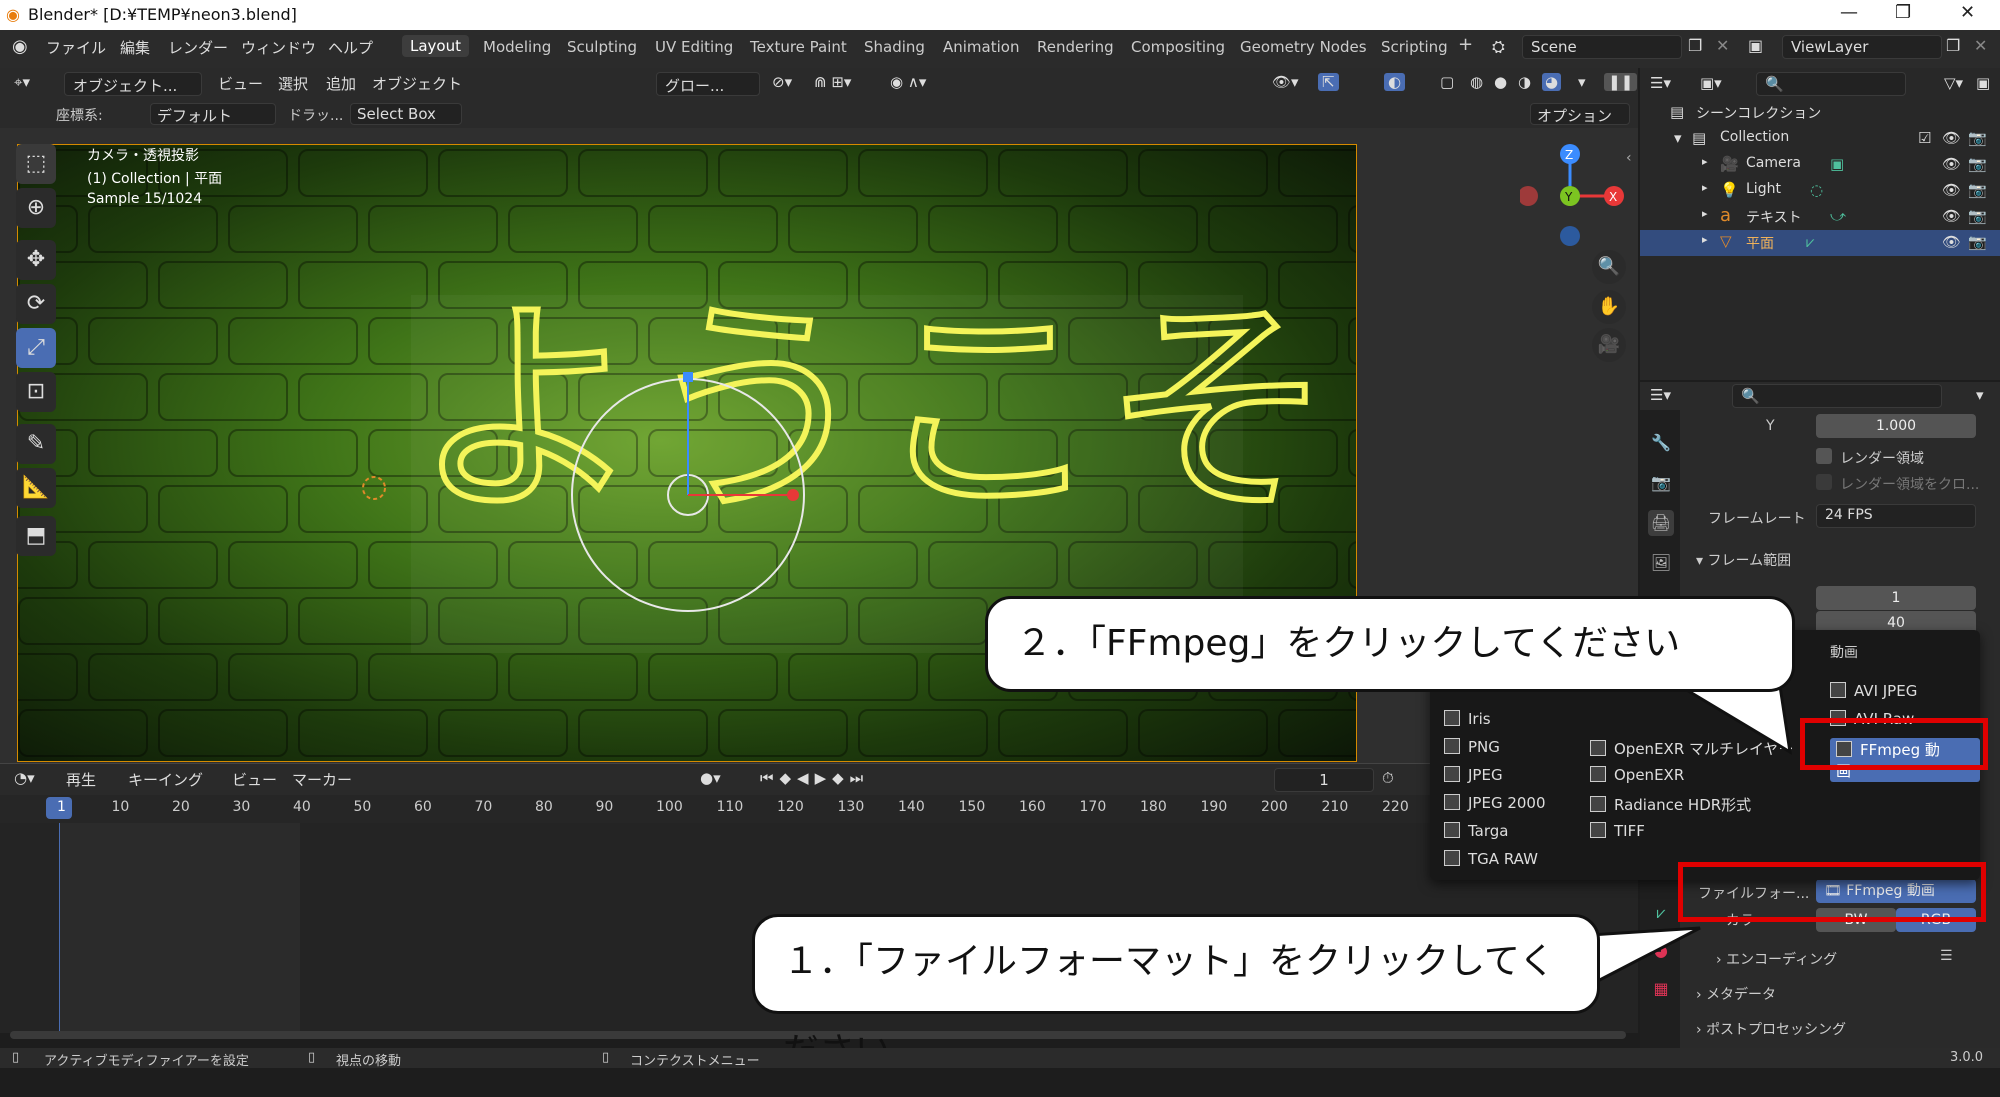 The image size is (2000, 1097). I want to click on mouse-right-icon: ▯, so click(606, 1057).